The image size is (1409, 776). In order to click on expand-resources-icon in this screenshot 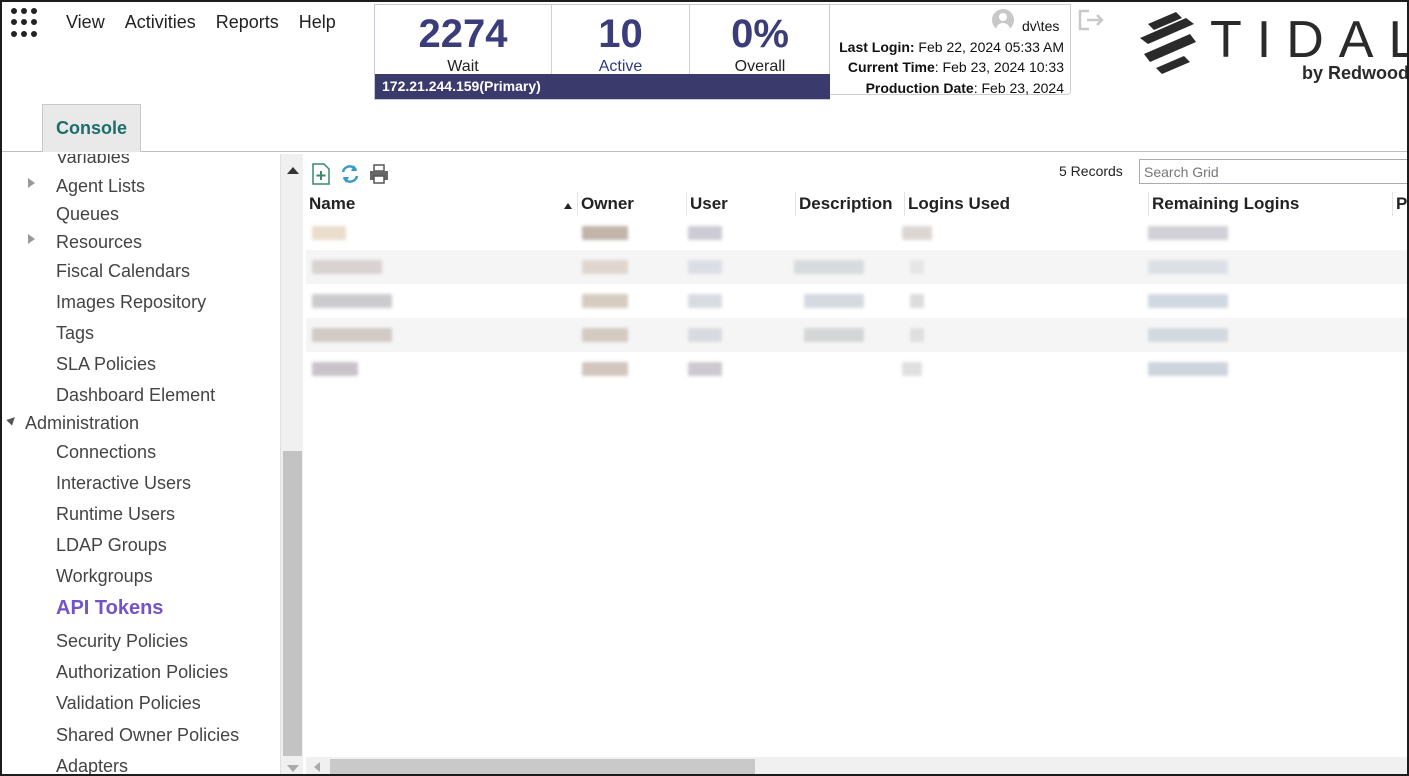, I will do `click(31, 239)`.